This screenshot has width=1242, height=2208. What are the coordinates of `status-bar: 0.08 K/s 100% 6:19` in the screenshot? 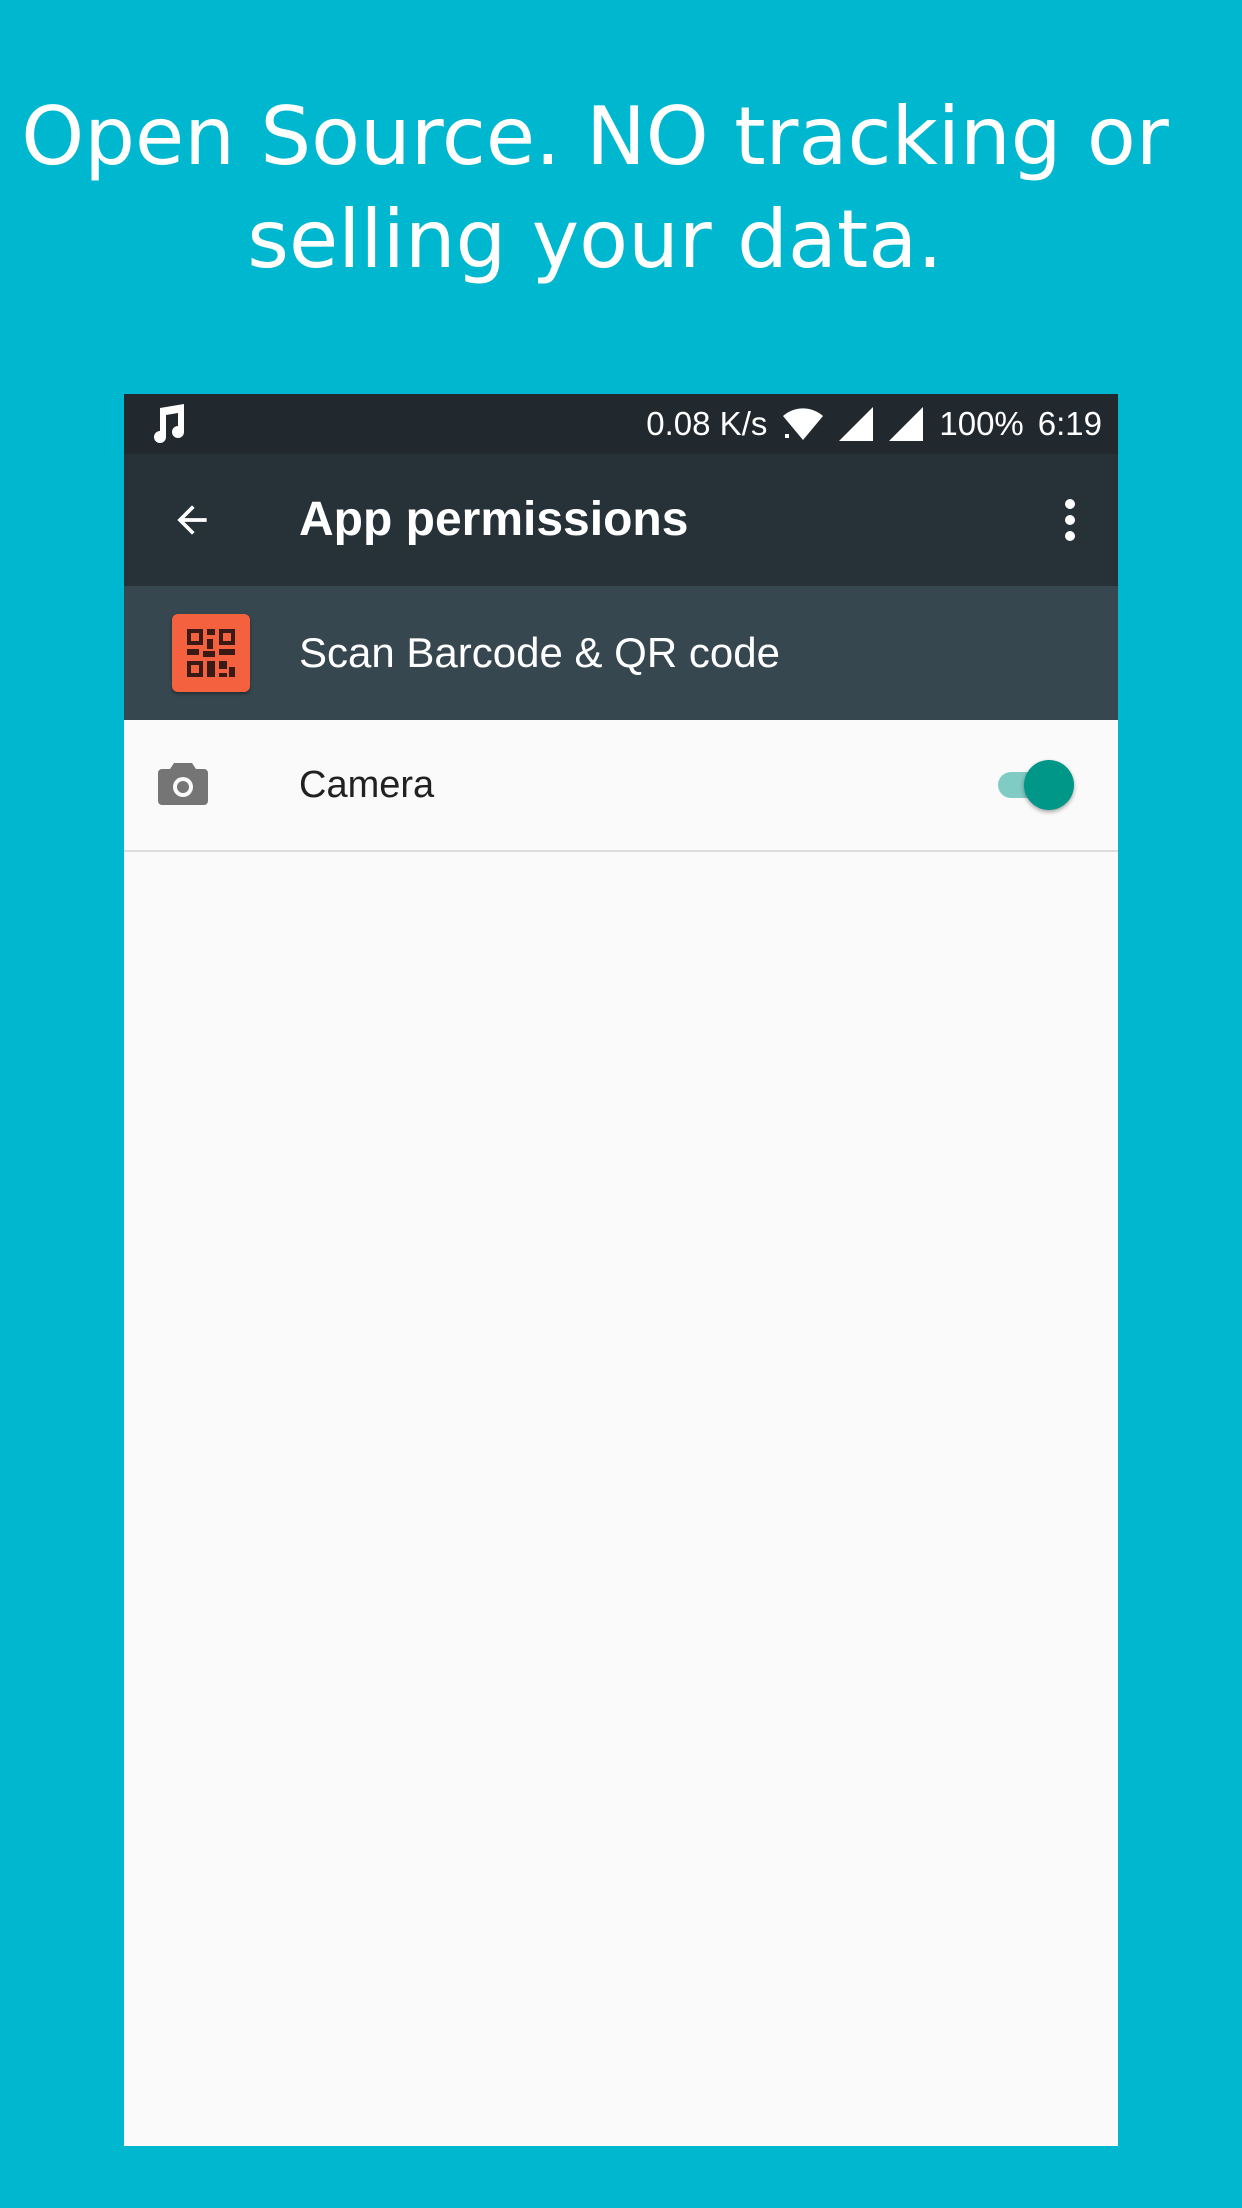 It's located at (621, 424).